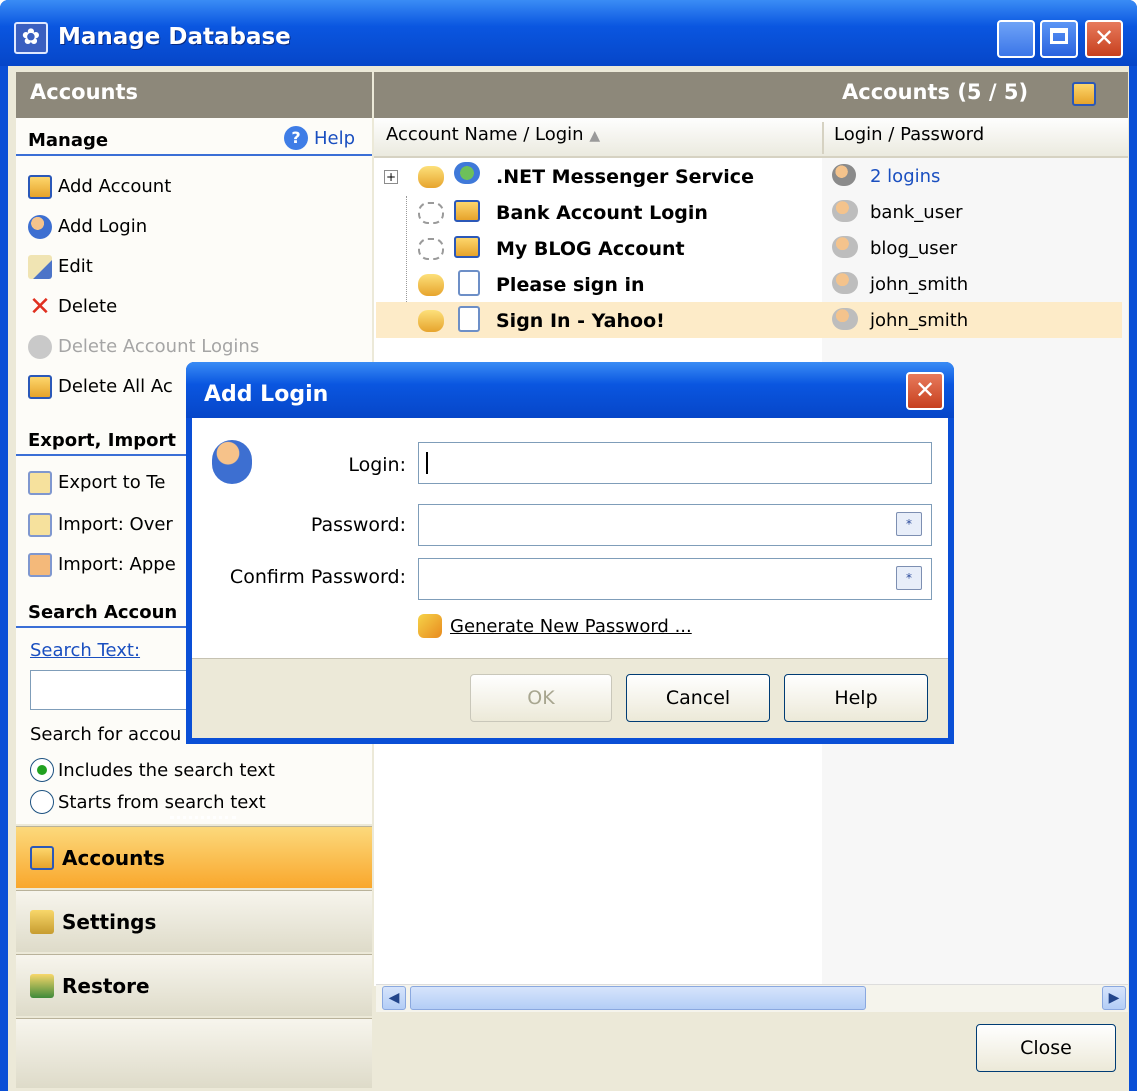 Image resolution: width=1137 pixels, height=1091 pixels. I want to click on account-name: Sign In - Yahoo!, so click(580, 321).